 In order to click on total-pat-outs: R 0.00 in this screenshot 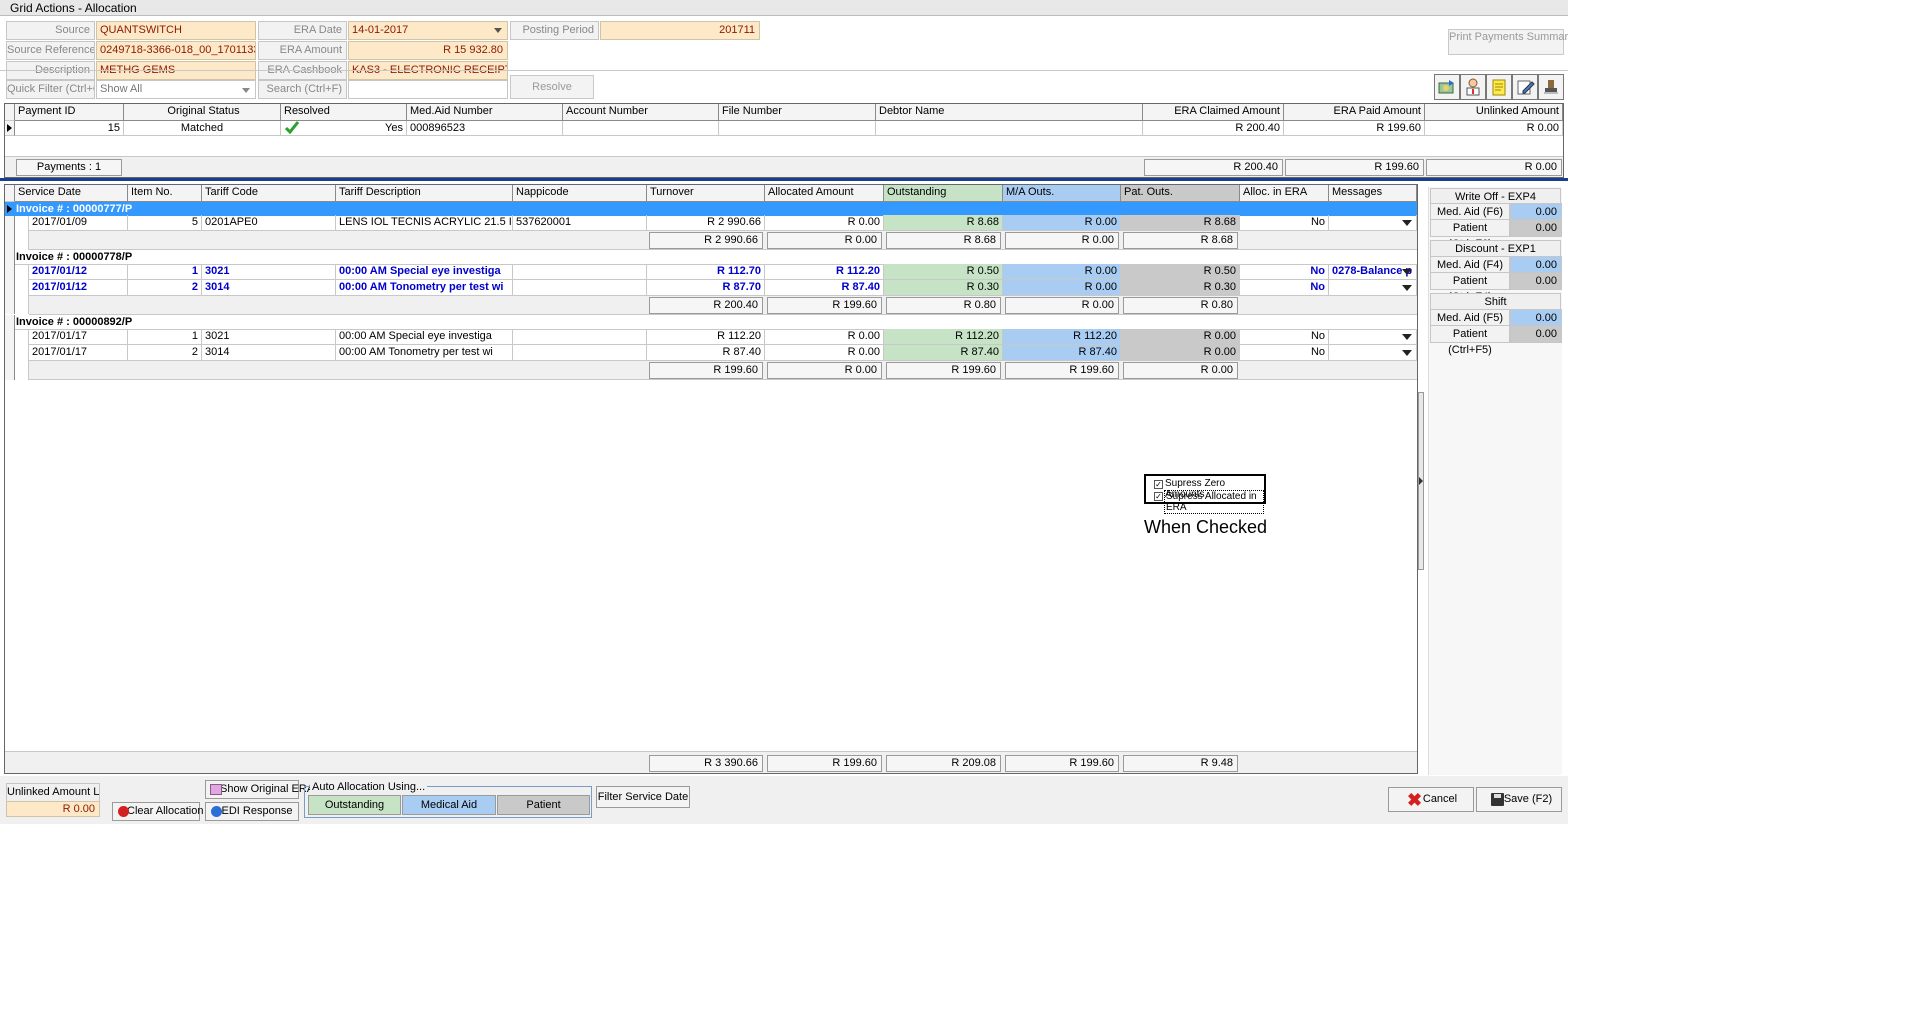, I will do `click(1180, 370)`.